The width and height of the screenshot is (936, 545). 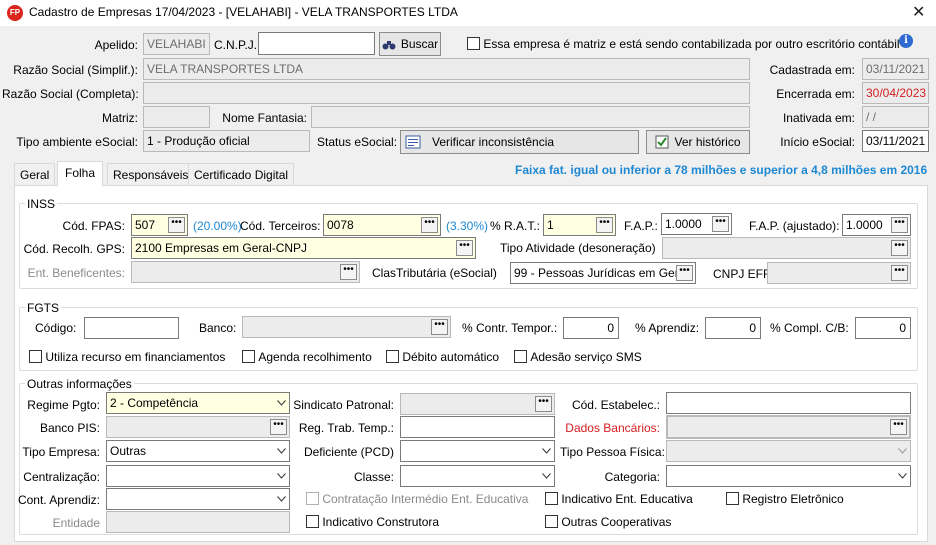 I want to click on outras-cooperativas-checkbox, so click(x=551, y=522).